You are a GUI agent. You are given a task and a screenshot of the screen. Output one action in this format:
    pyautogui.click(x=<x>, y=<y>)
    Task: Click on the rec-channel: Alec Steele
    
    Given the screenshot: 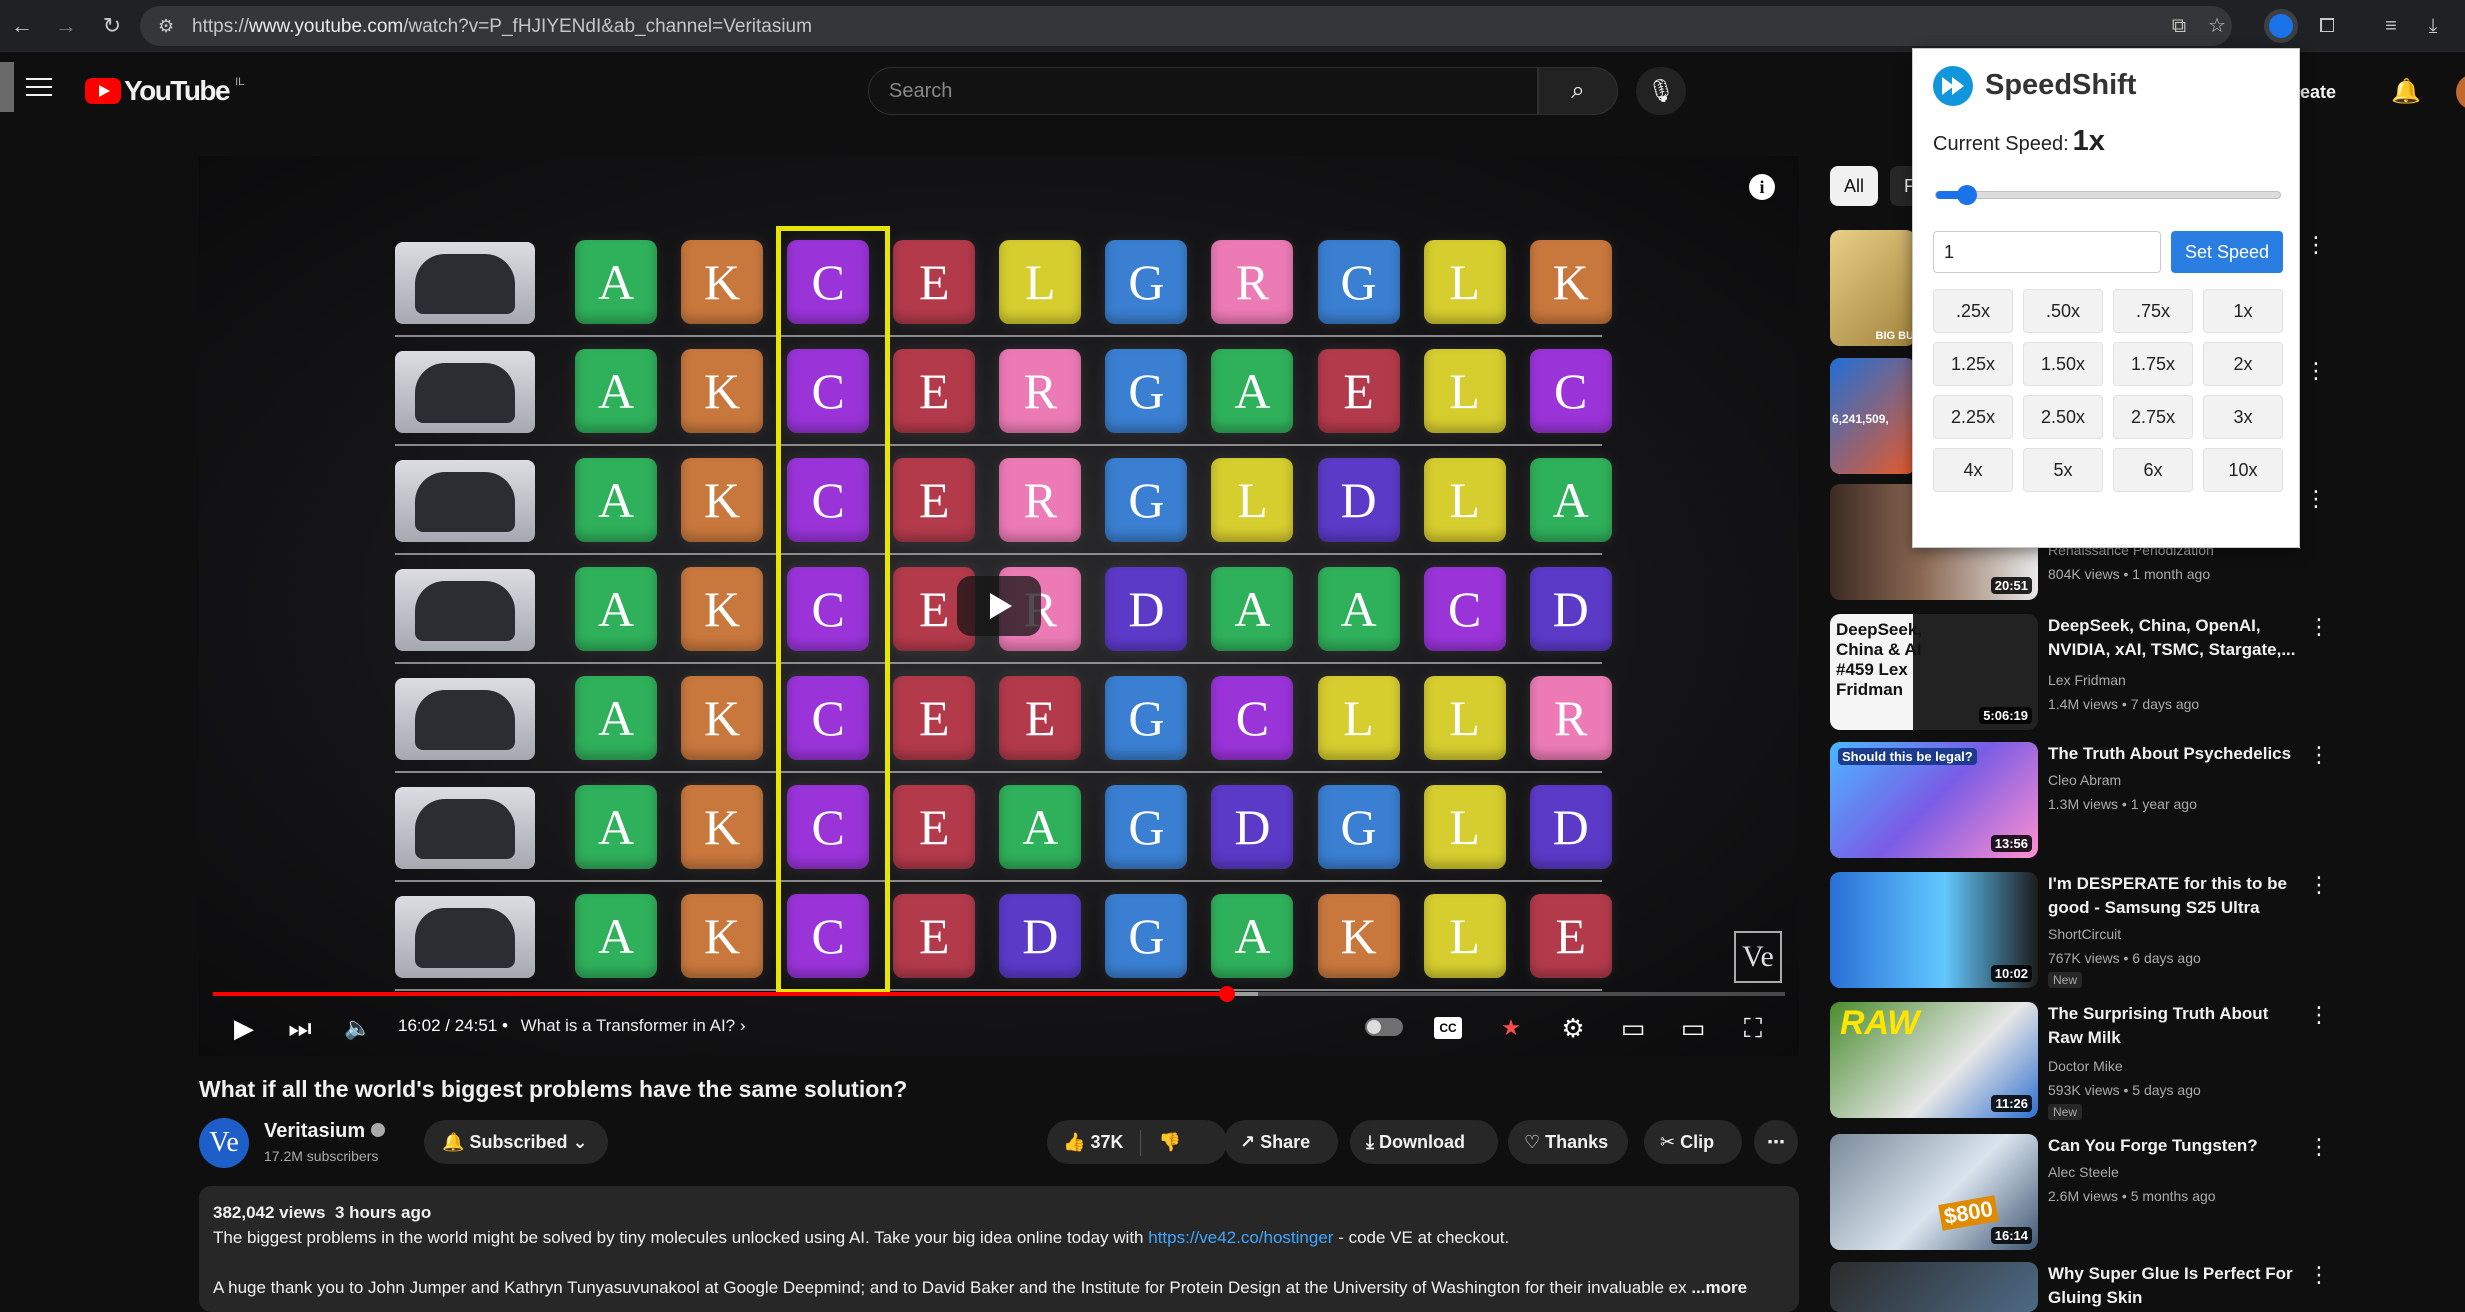 What is the action you would take?
    pyautogui.click(x=2083, y=1172)
    